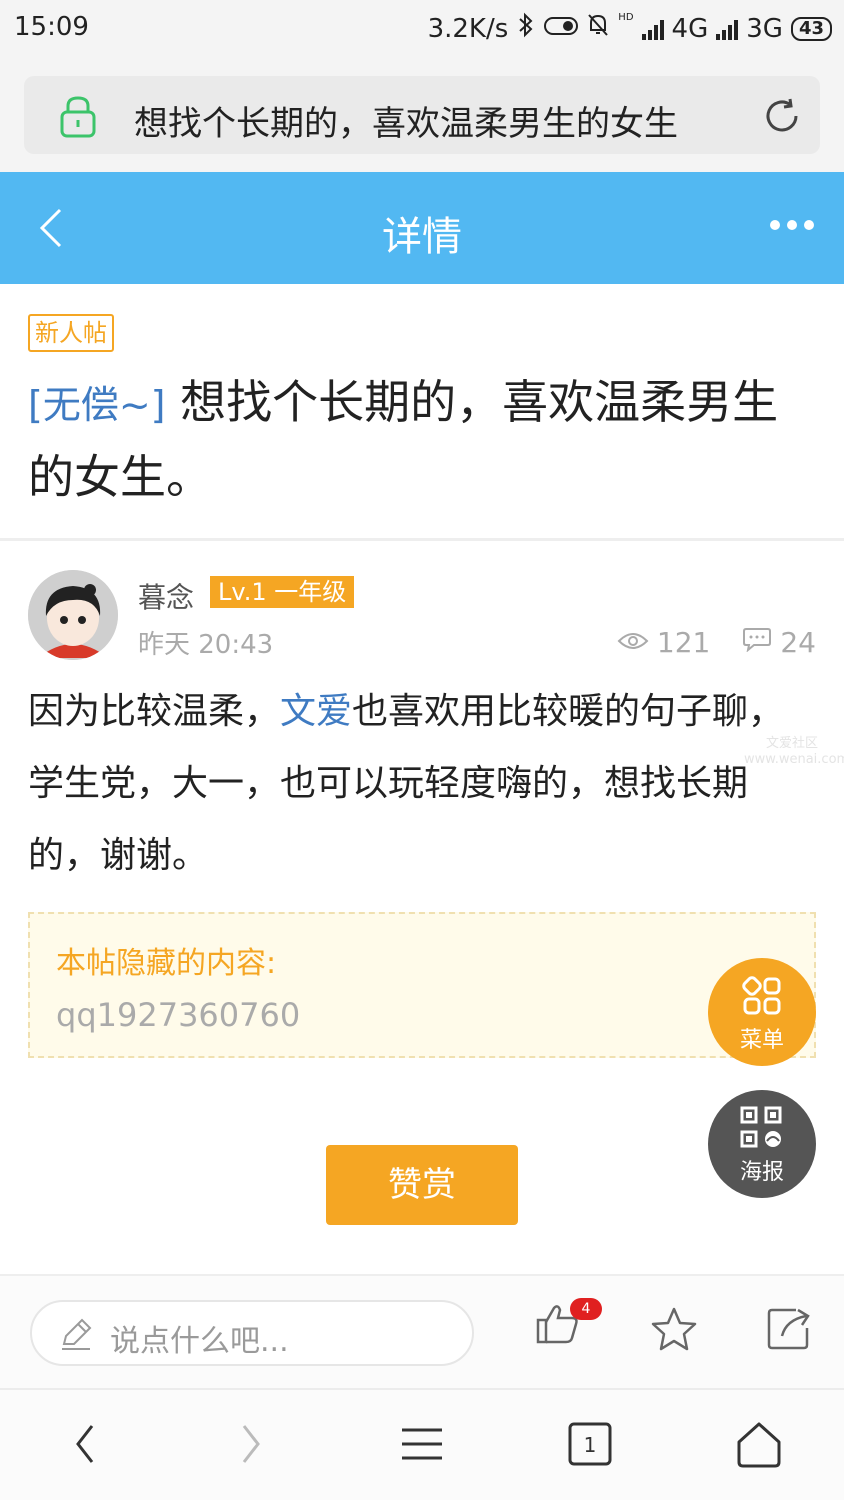 This screenshot has height=1500, width=844. What do you see at coordinates (422, 237) in the screenshot?
I see `page-title: 详情` at bounding box center [422, 237].